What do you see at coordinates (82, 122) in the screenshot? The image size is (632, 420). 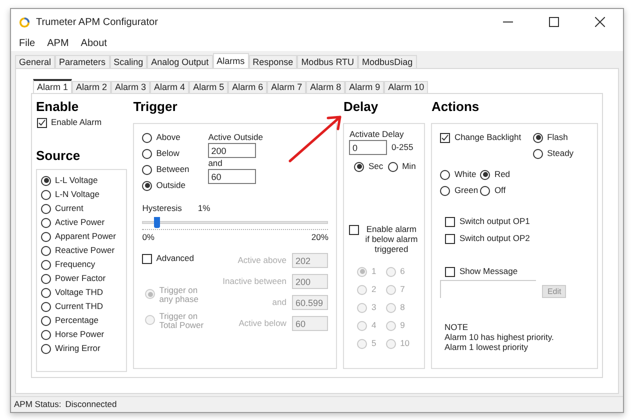 I see `checkbox: Enable Alarm` at bounding box center [82, 122].